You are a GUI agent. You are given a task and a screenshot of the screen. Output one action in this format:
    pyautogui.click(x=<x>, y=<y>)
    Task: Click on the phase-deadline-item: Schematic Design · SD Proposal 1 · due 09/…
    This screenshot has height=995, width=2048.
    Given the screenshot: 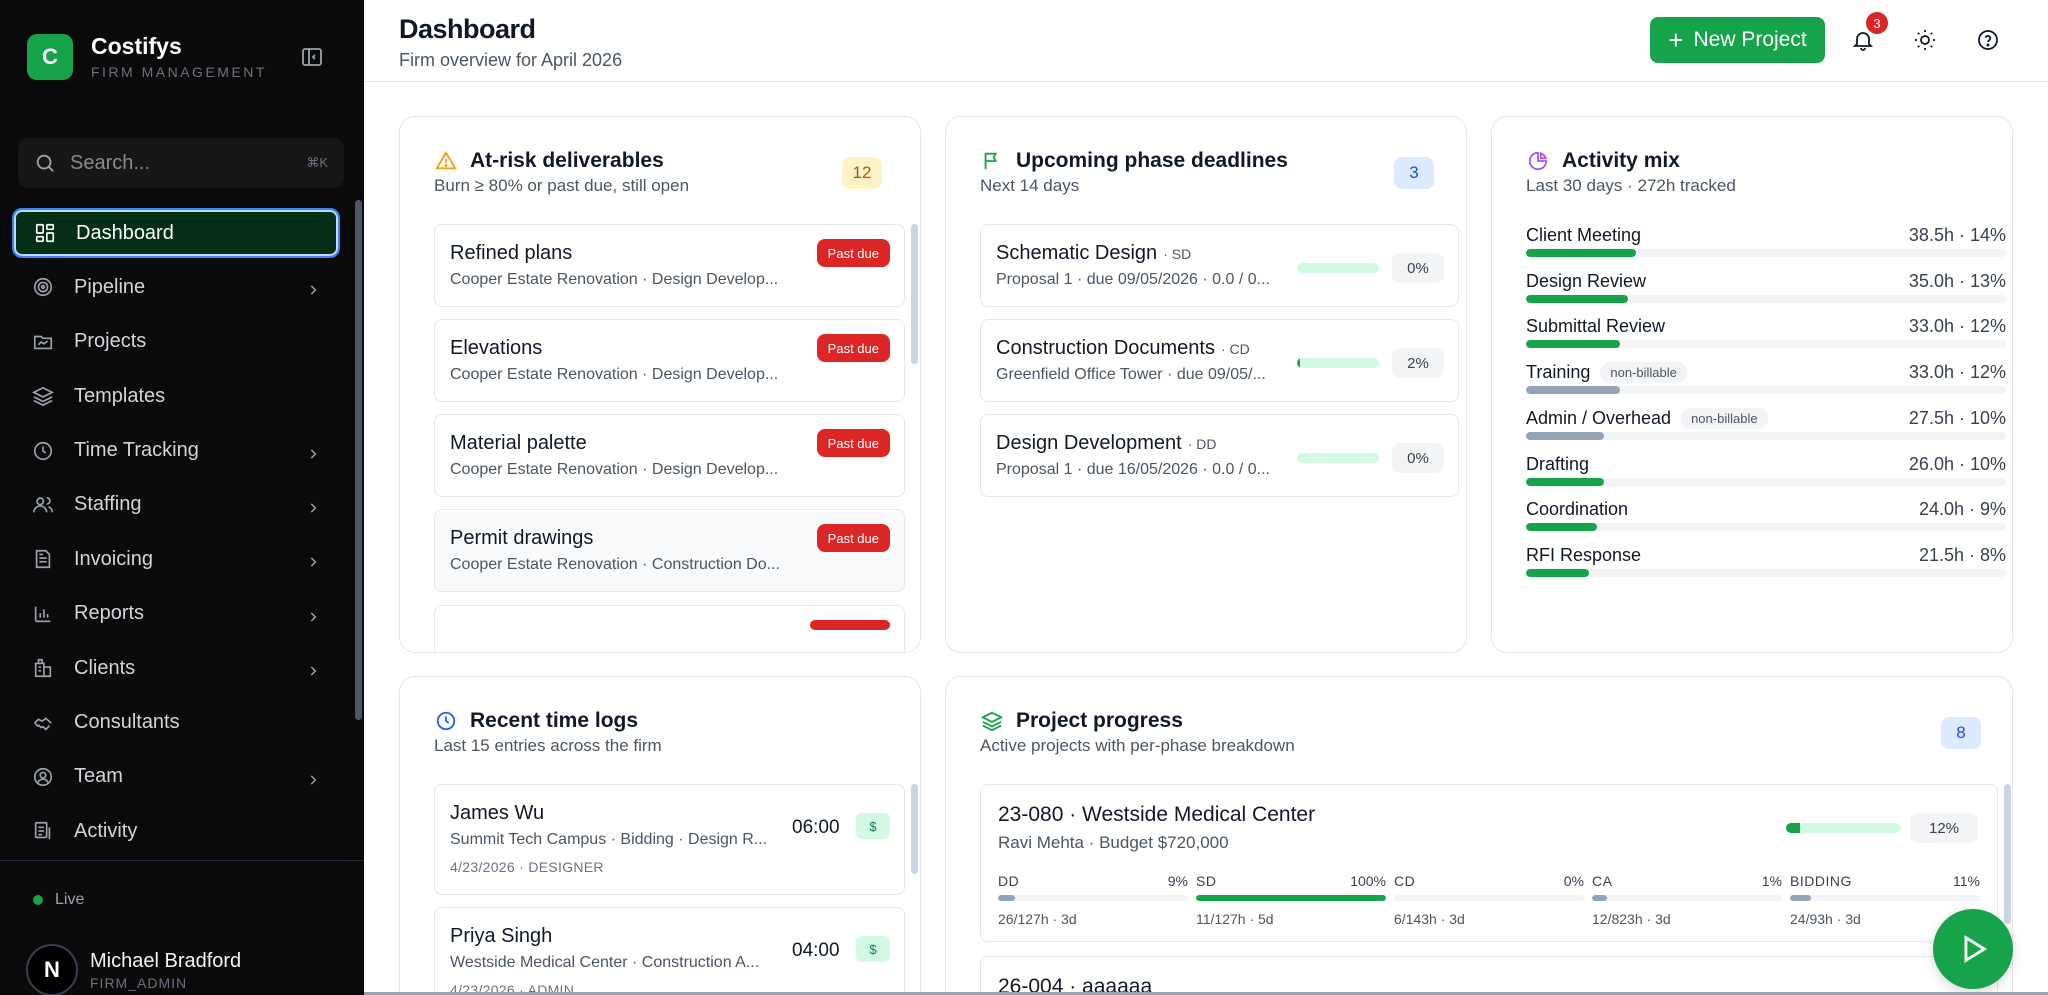 What is the action you would take?
    pyautogui.click(x=1219, y=265)
    